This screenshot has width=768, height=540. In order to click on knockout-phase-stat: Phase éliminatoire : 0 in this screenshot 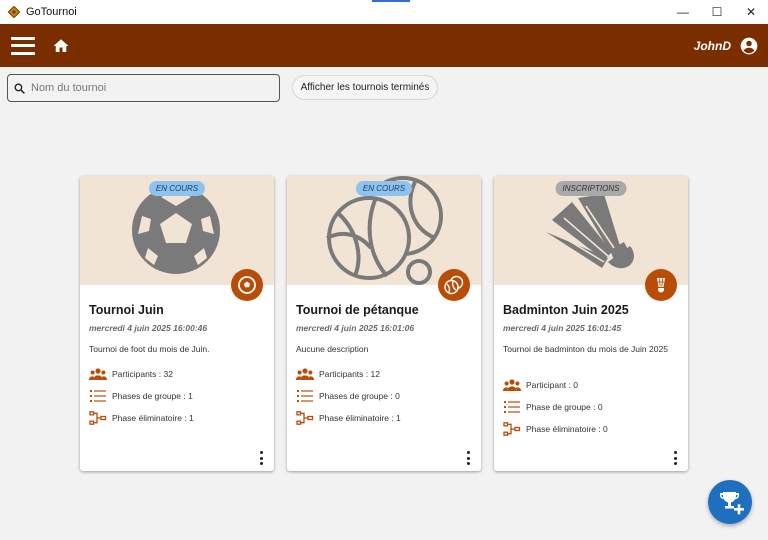, I will do `click(555, 429)`.